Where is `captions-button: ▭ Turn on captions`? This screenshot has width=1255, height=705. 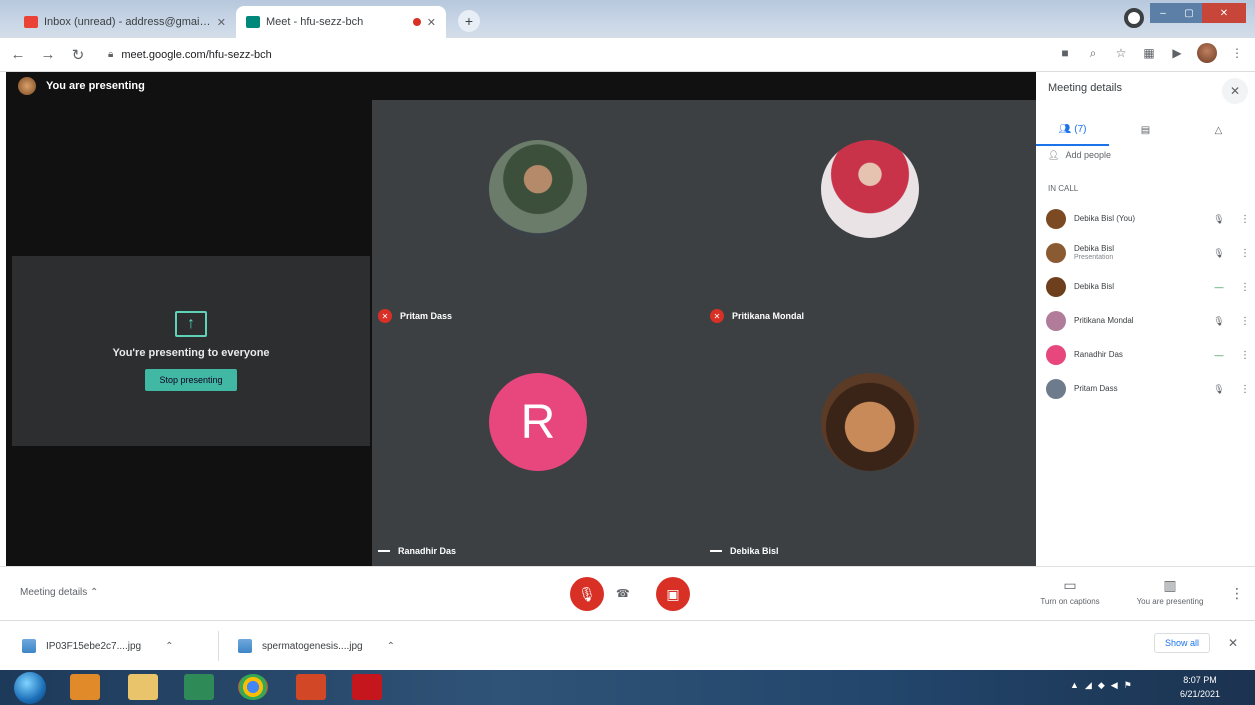 captions-button: ▭ Turn on captions is located at coordinates (1070, 591).